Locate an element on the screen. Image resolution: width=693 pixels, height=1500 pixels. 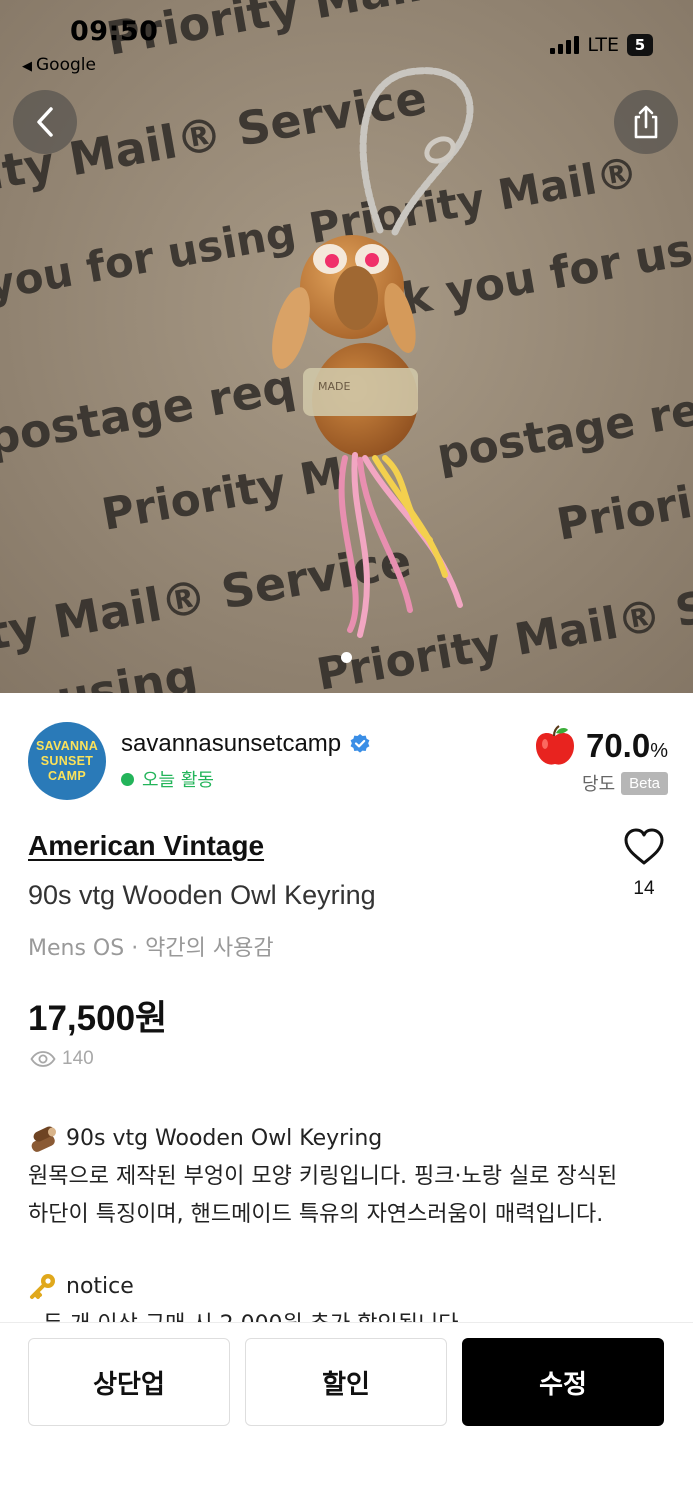
sweetness-number: 70.0 is located at coordinates (618, 745).